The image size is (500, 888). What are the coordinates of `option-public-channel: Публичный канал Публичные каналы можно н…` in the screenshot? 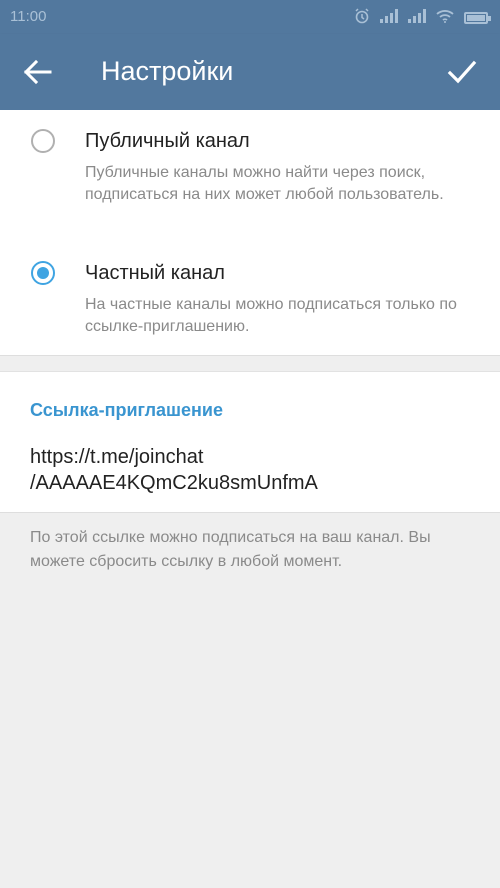 It's located at (250, 170).